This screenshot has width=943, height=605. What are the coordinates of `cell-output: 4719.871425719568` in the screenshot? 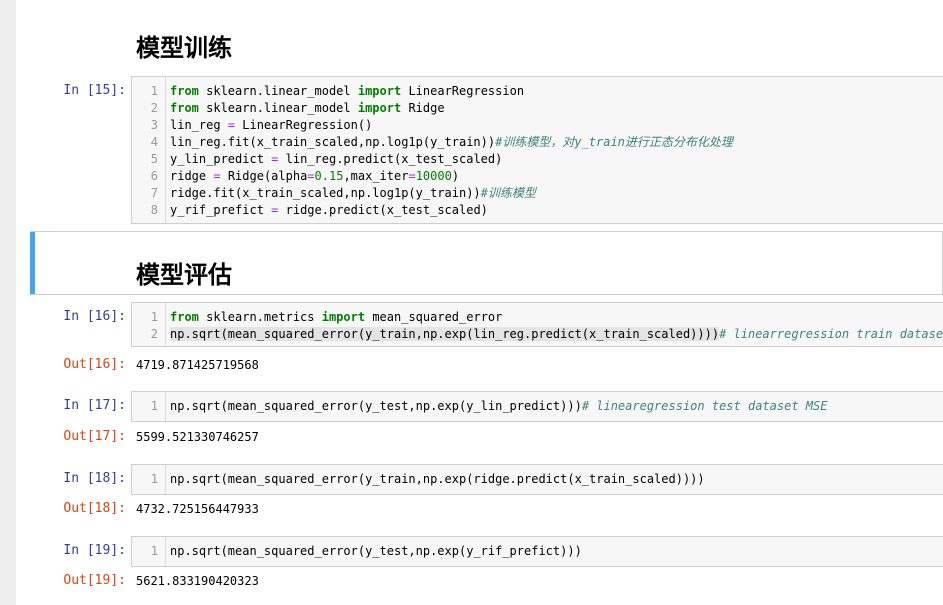 It's located at (197, 365).